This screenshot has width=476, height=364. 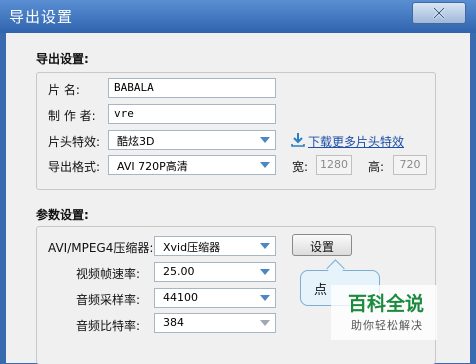 What do you see at coordinates (74, 142) in the screenshot?
I see `opening-effect-label: 片头特效:` at bounding box center [74, 142].